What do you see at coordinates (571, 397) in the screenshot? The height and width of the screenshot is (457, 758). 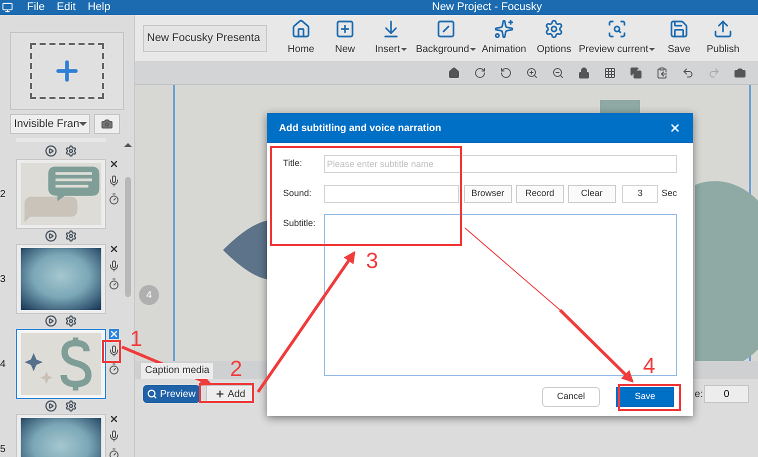 I see `cancel-button: Cancel` at bounding box center [571, 397].